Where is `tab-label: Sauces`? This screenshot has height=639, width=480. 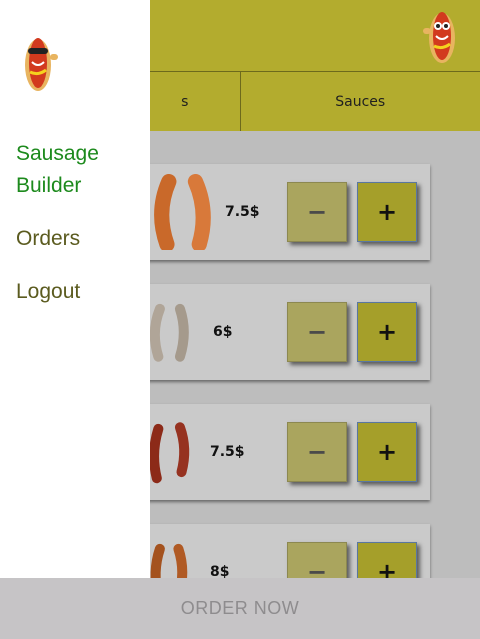
tab-label: Sauces is located at coordinates (360, 101).